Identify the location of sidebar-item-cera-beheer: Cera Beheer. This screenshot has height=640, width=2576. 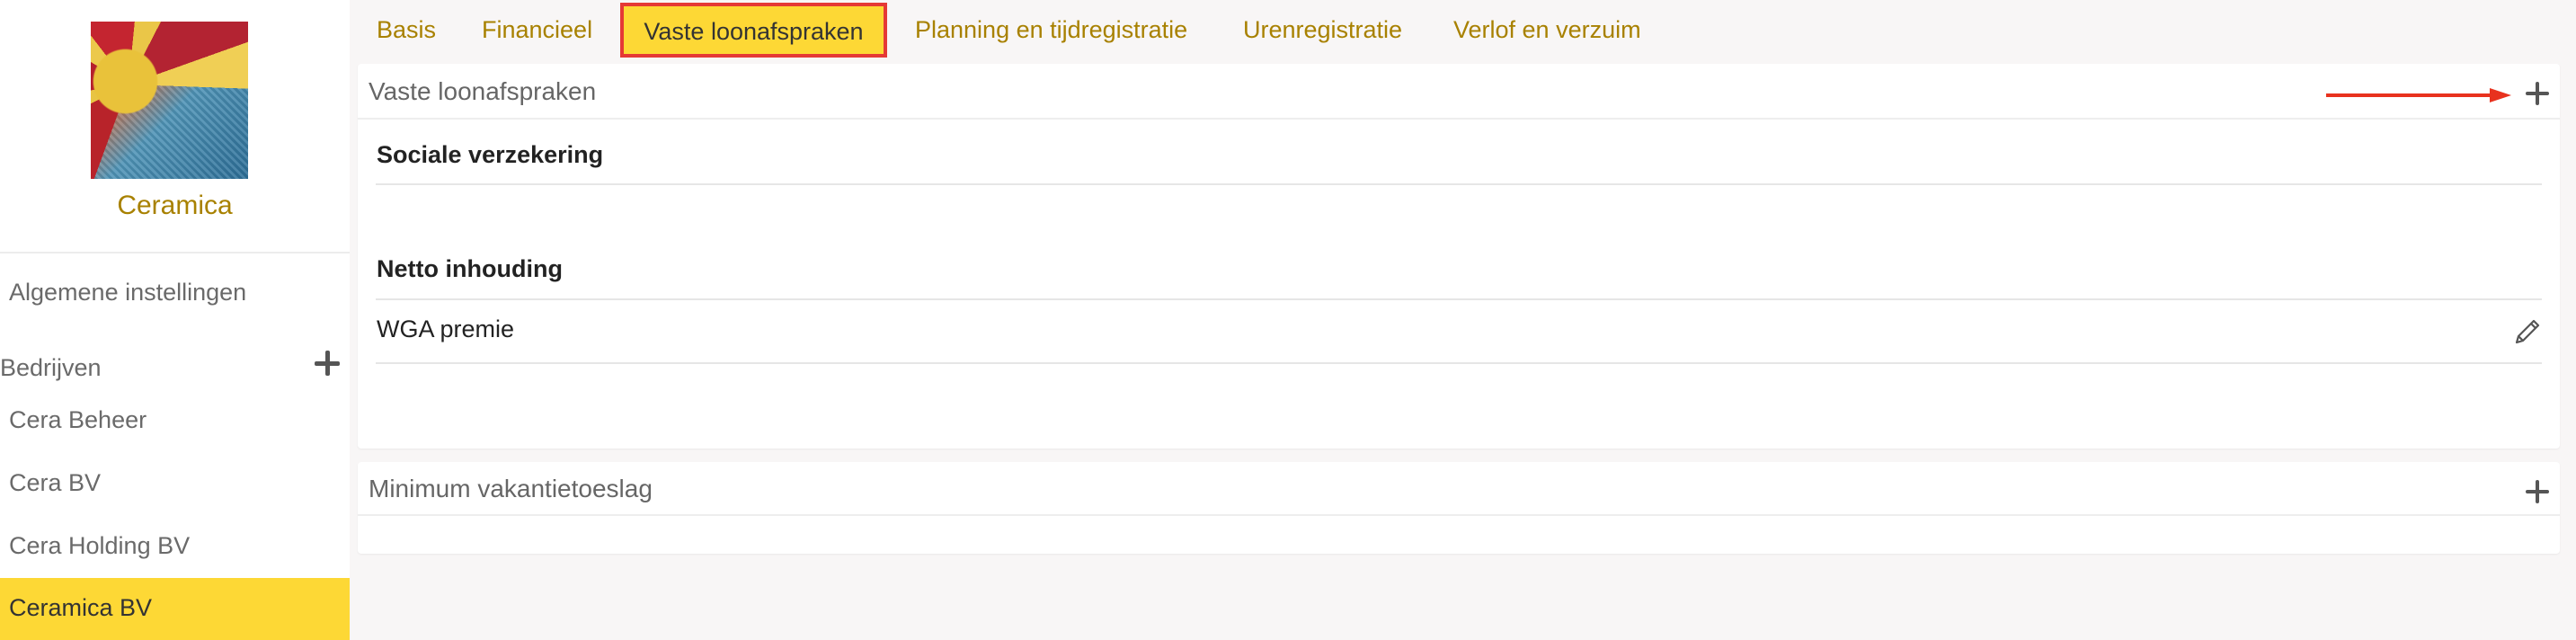
(78, 420).